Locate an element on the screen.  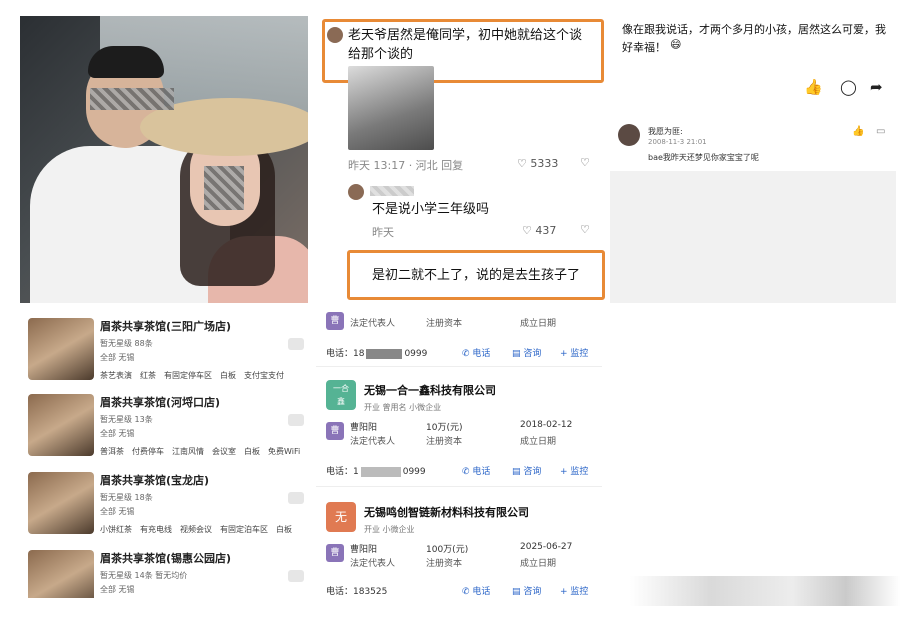
shop-name: 眉茶共享茶馆(三阳广场店) is located at coordinates (166, 326).